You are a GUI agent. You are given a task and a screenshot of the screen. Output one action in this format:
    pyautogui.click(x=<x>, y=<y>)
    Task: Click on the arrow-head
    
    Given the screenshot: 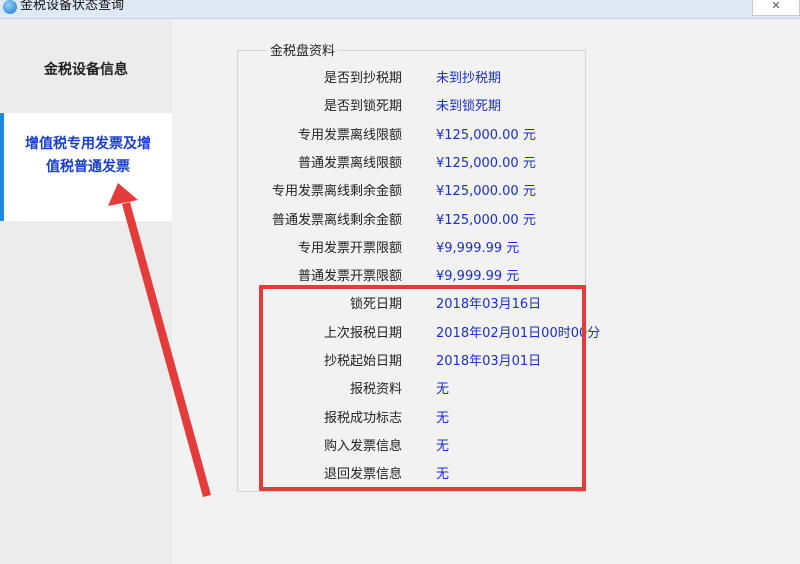 What is the action you would take?
    pyautogui.click(x=123, y=194)
    